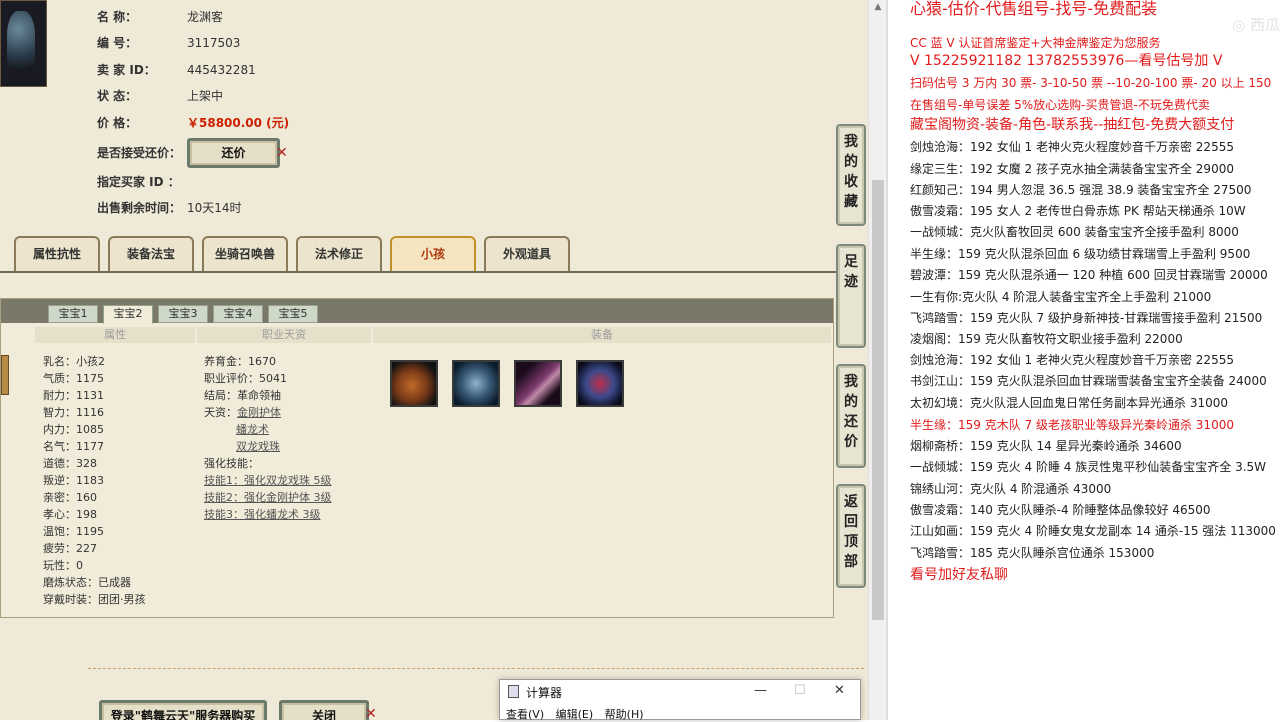 Image resolution: width=1280 pixels, height=722 pixels. Describe the element at coordinates (59, 412) in the screenshot. I see `attr-key: 智力：` at that location.